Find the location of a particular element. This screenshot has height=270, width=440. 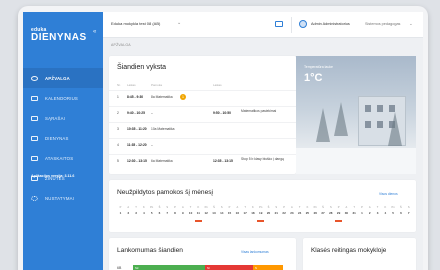

card-title: Neužpildytos pamokos šį mėnesį is located at coordinates (165, 192).